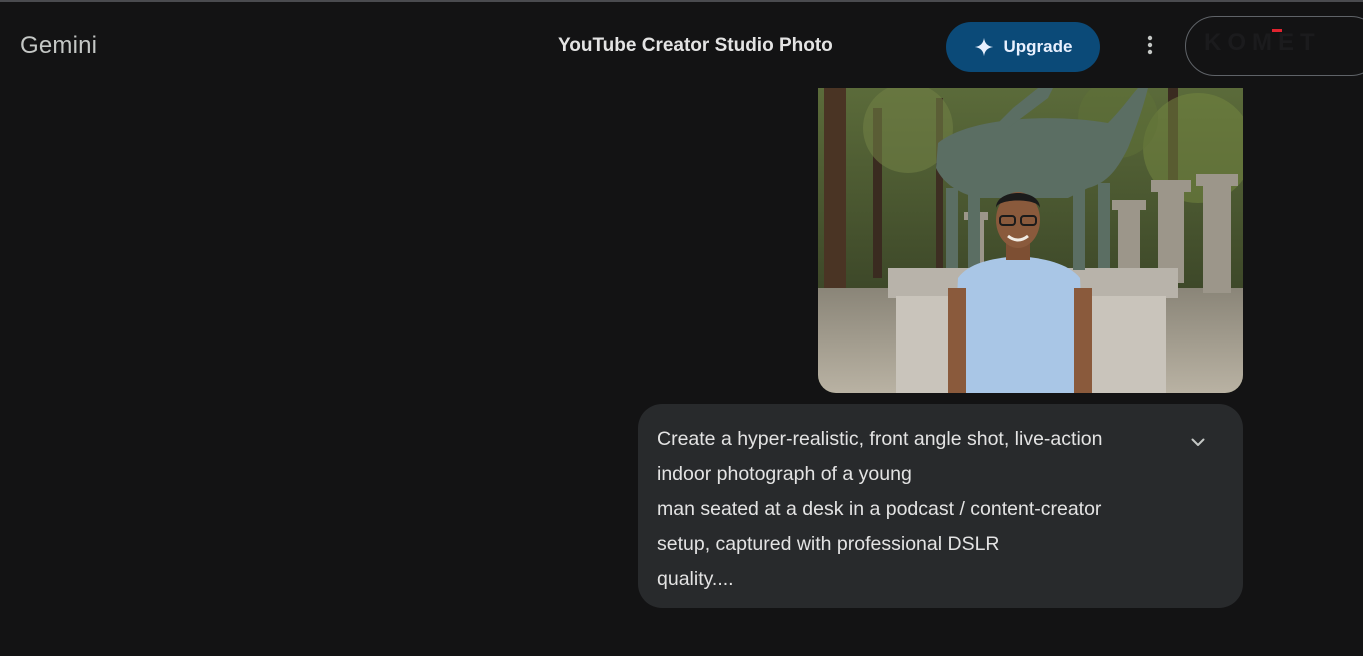 This screenshot has height=656, width=1363. I want to click on more-options-button, so click(1150, 47).